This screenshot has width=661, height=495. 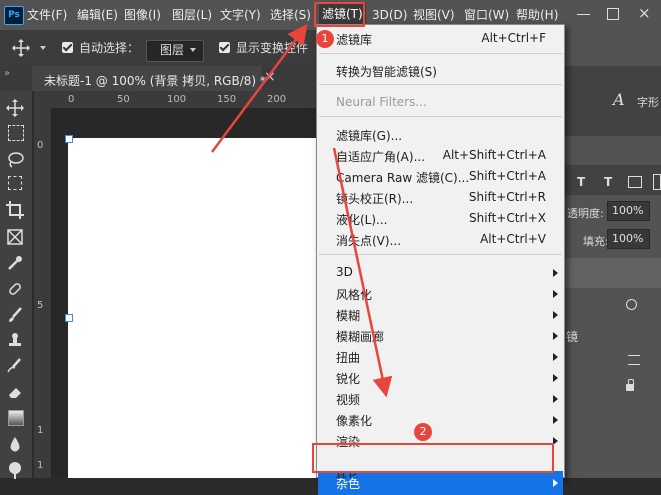 What do you see at coordinates (259, 88) in the screenshot?
I see `arrow-to-filter-menu` at bounding box center [259, 88].